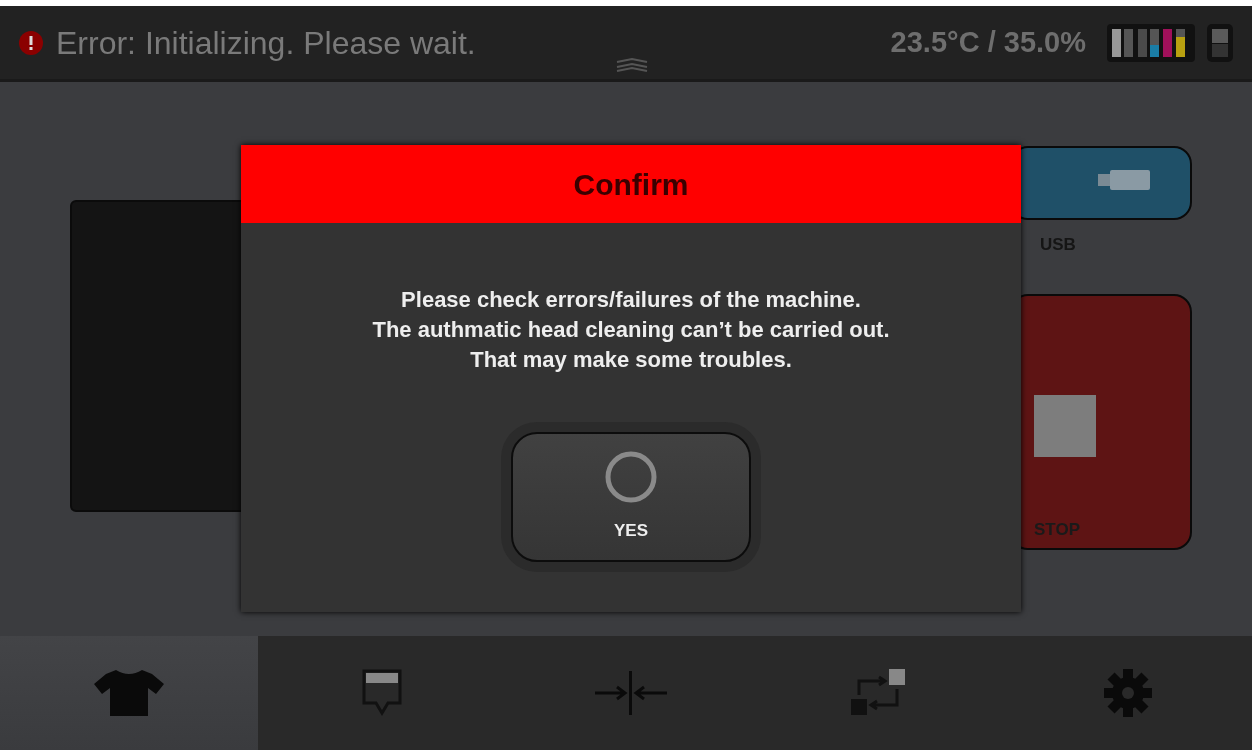 The width and height of the screenshot is (1252, 750). Describe the element at coordinates (632, 65) in the screenshot. I see `expand-icon` at that location.